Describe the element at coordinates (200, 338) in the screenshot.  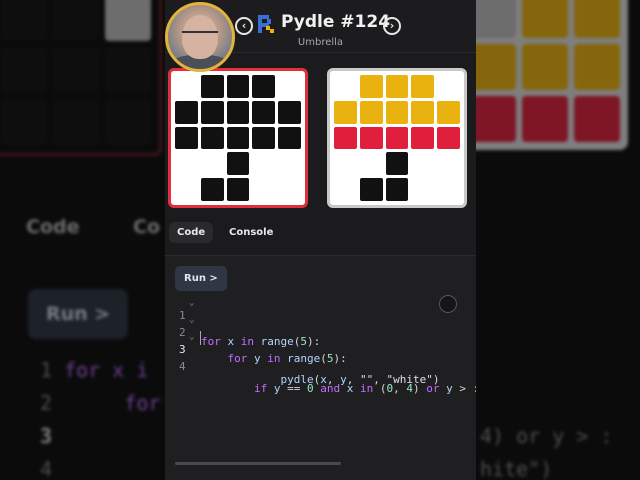
I see `text-caret` at that location.